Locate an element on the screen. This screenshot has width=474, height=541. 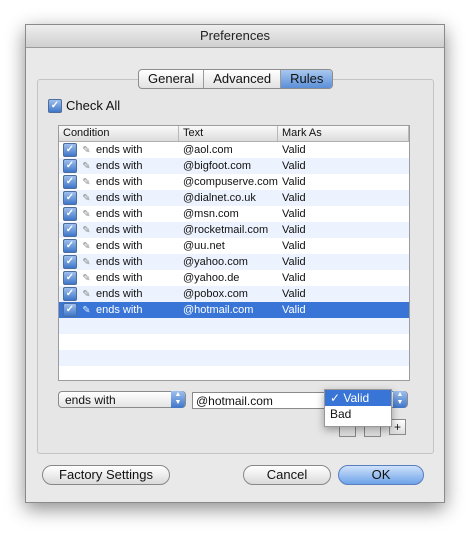
table-row: ✓ ✎ ends with @aol.com Valid is located at coordinates (234, 150).